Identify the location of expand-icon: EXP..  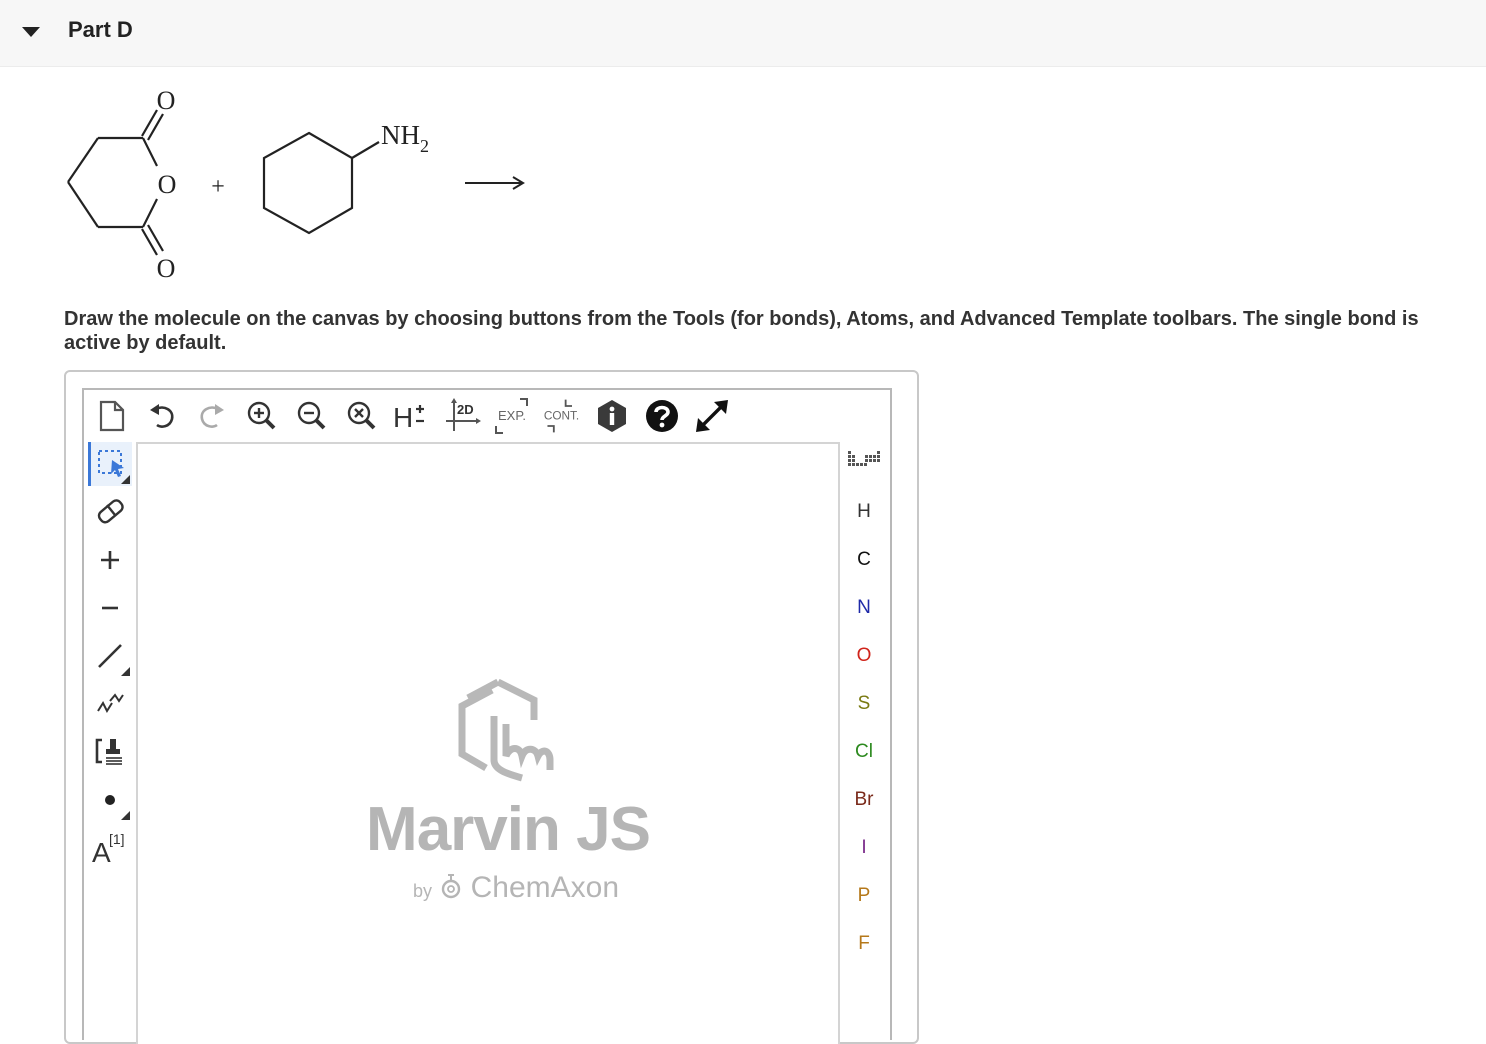
(511, 416).